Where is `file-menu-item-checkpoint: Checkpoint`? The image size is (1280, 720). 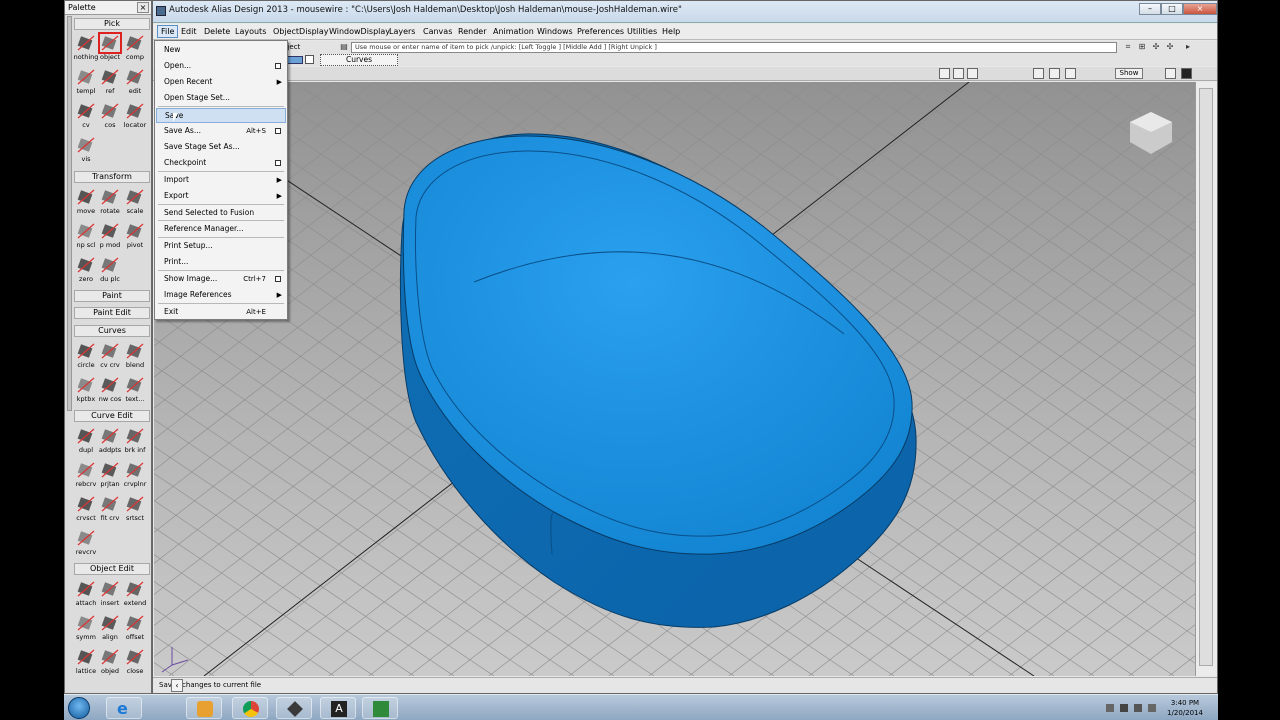
file-menu-item-checkpoint: Checkpoint is located at coordinates (221, 163).